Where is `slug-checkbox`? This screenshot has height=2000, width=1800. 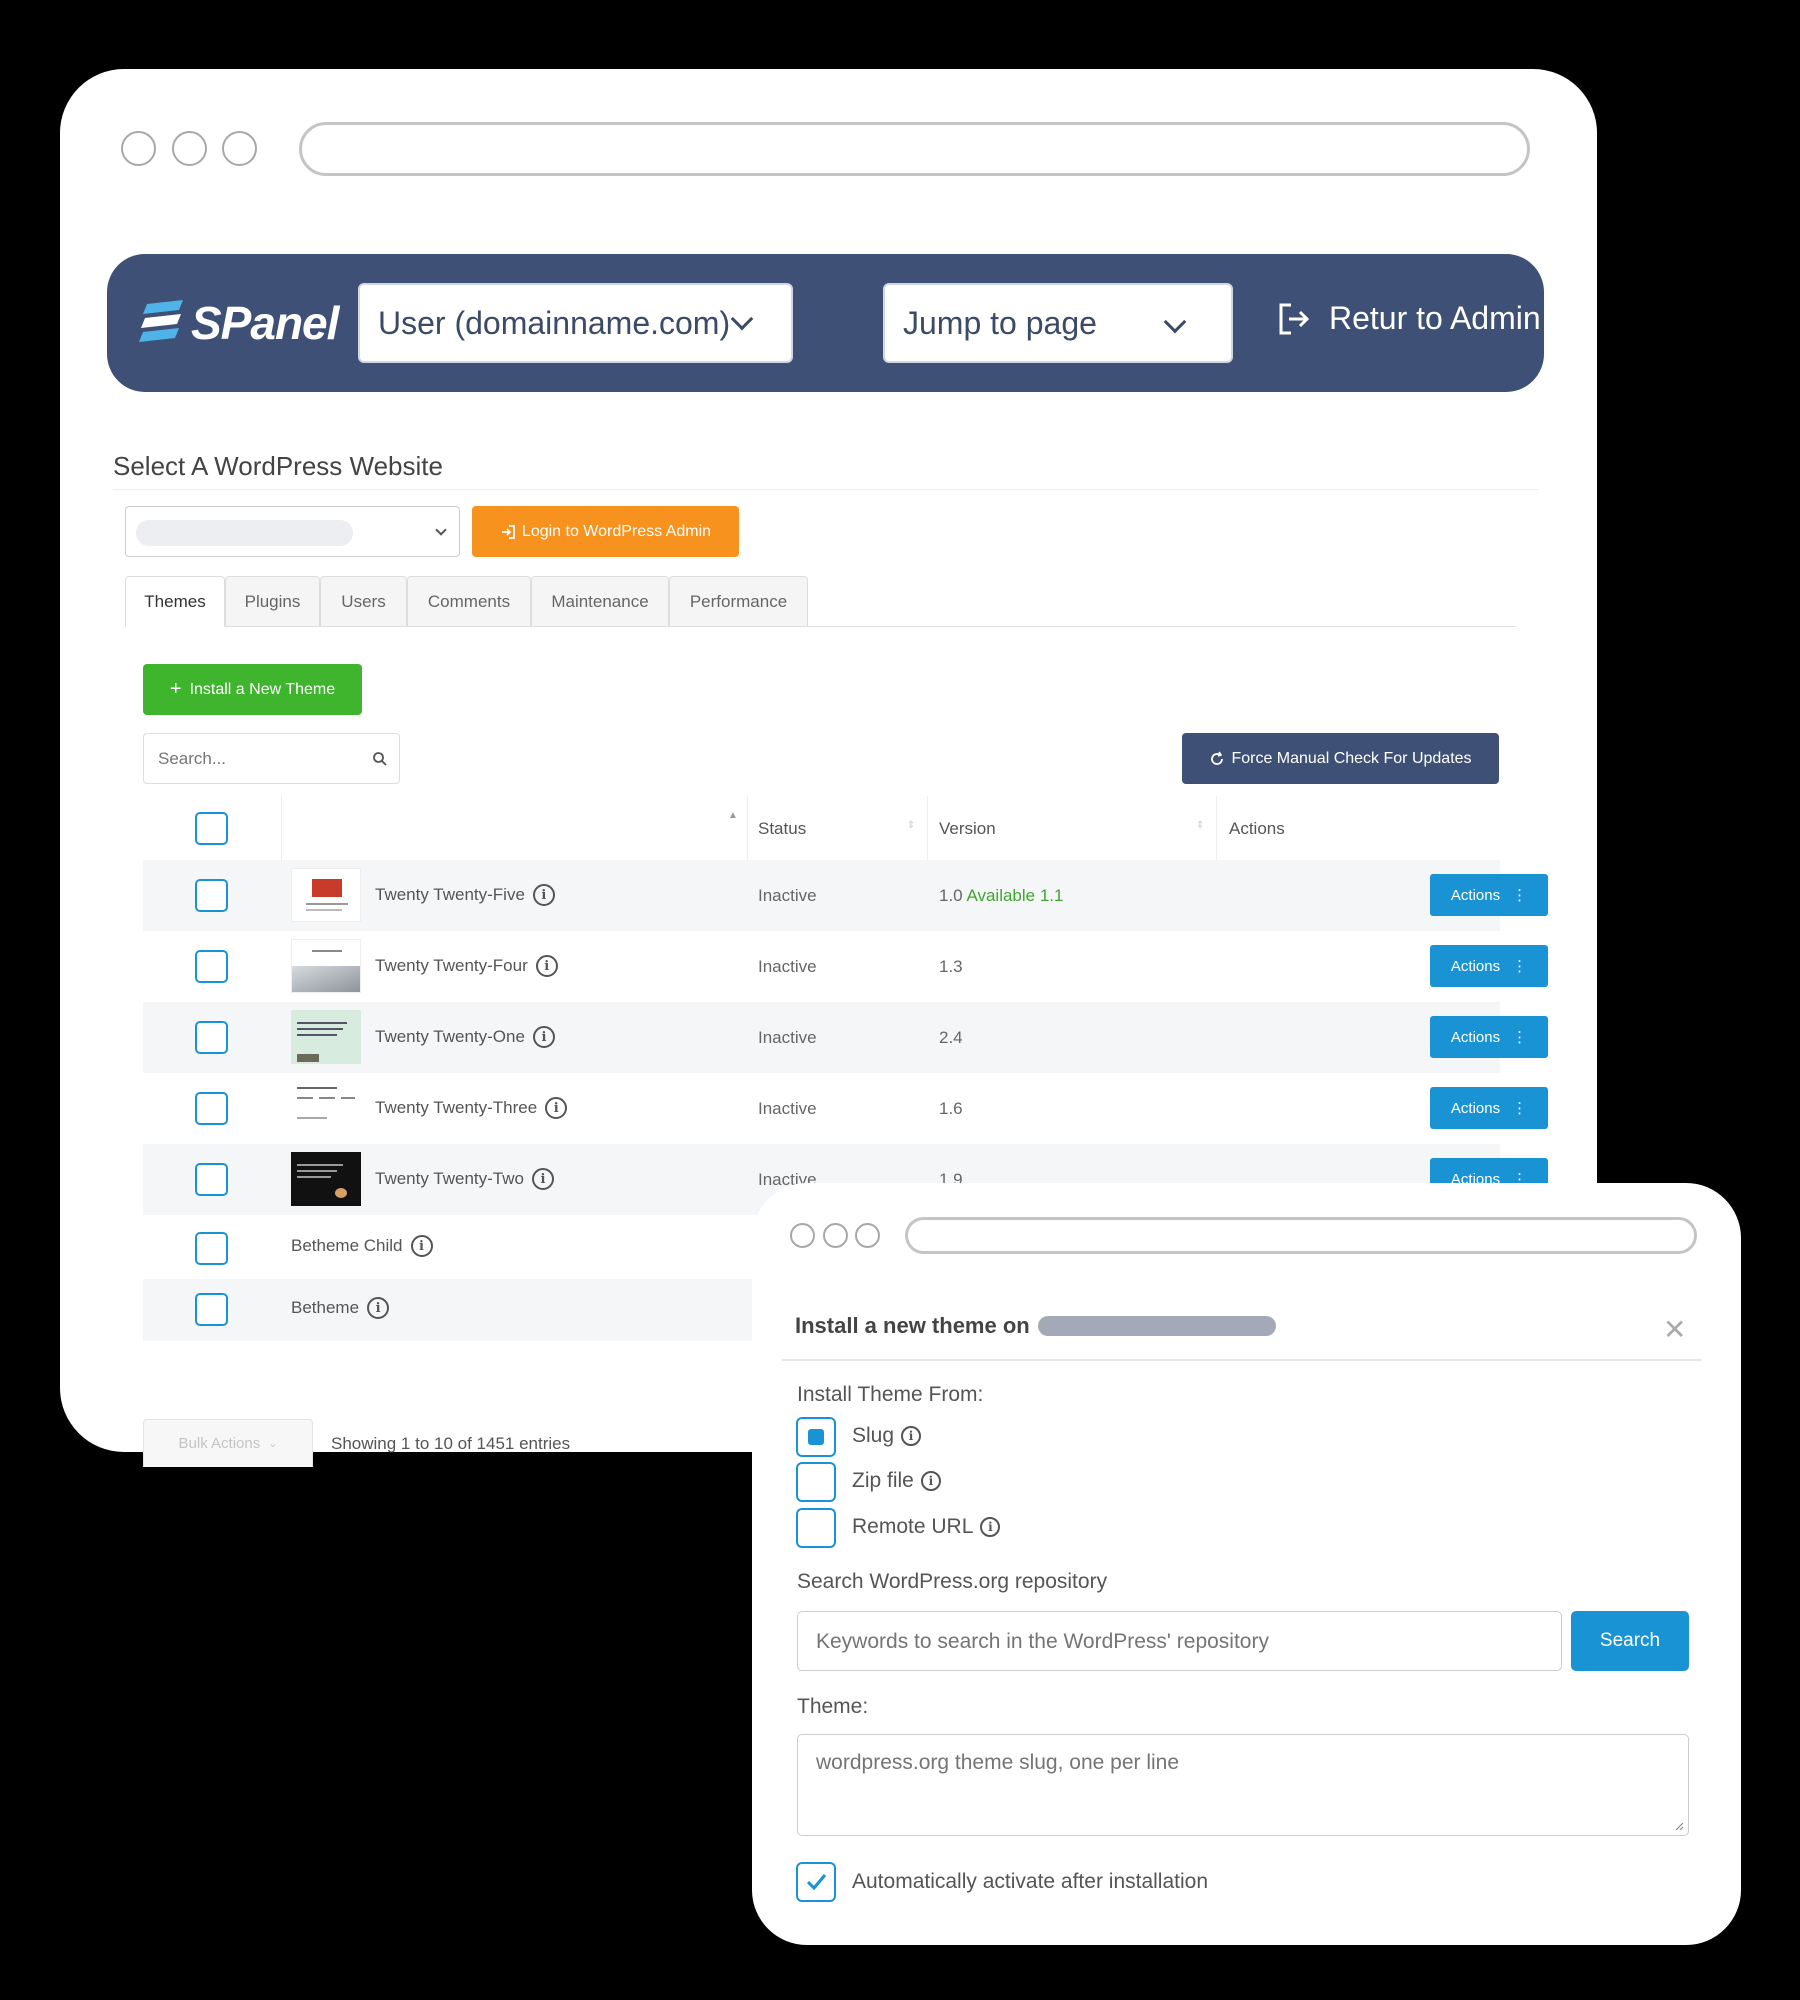 slug-checkbox is located at coordinates (816, 1437).